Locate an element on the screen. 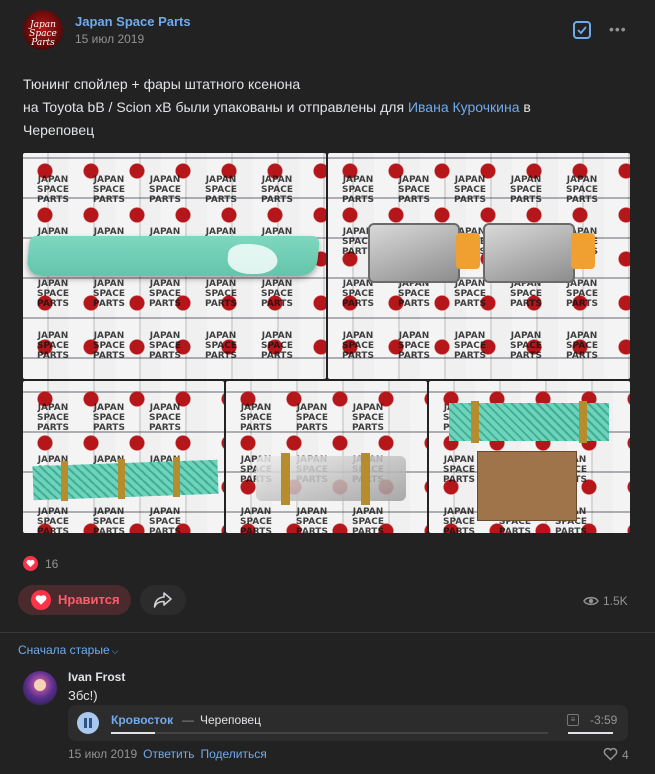 This screenshot has height=774, width=655. post-text-line-1: Тюнинг спойлер + фары штатного ксенона is located at coordinates (162, 84).